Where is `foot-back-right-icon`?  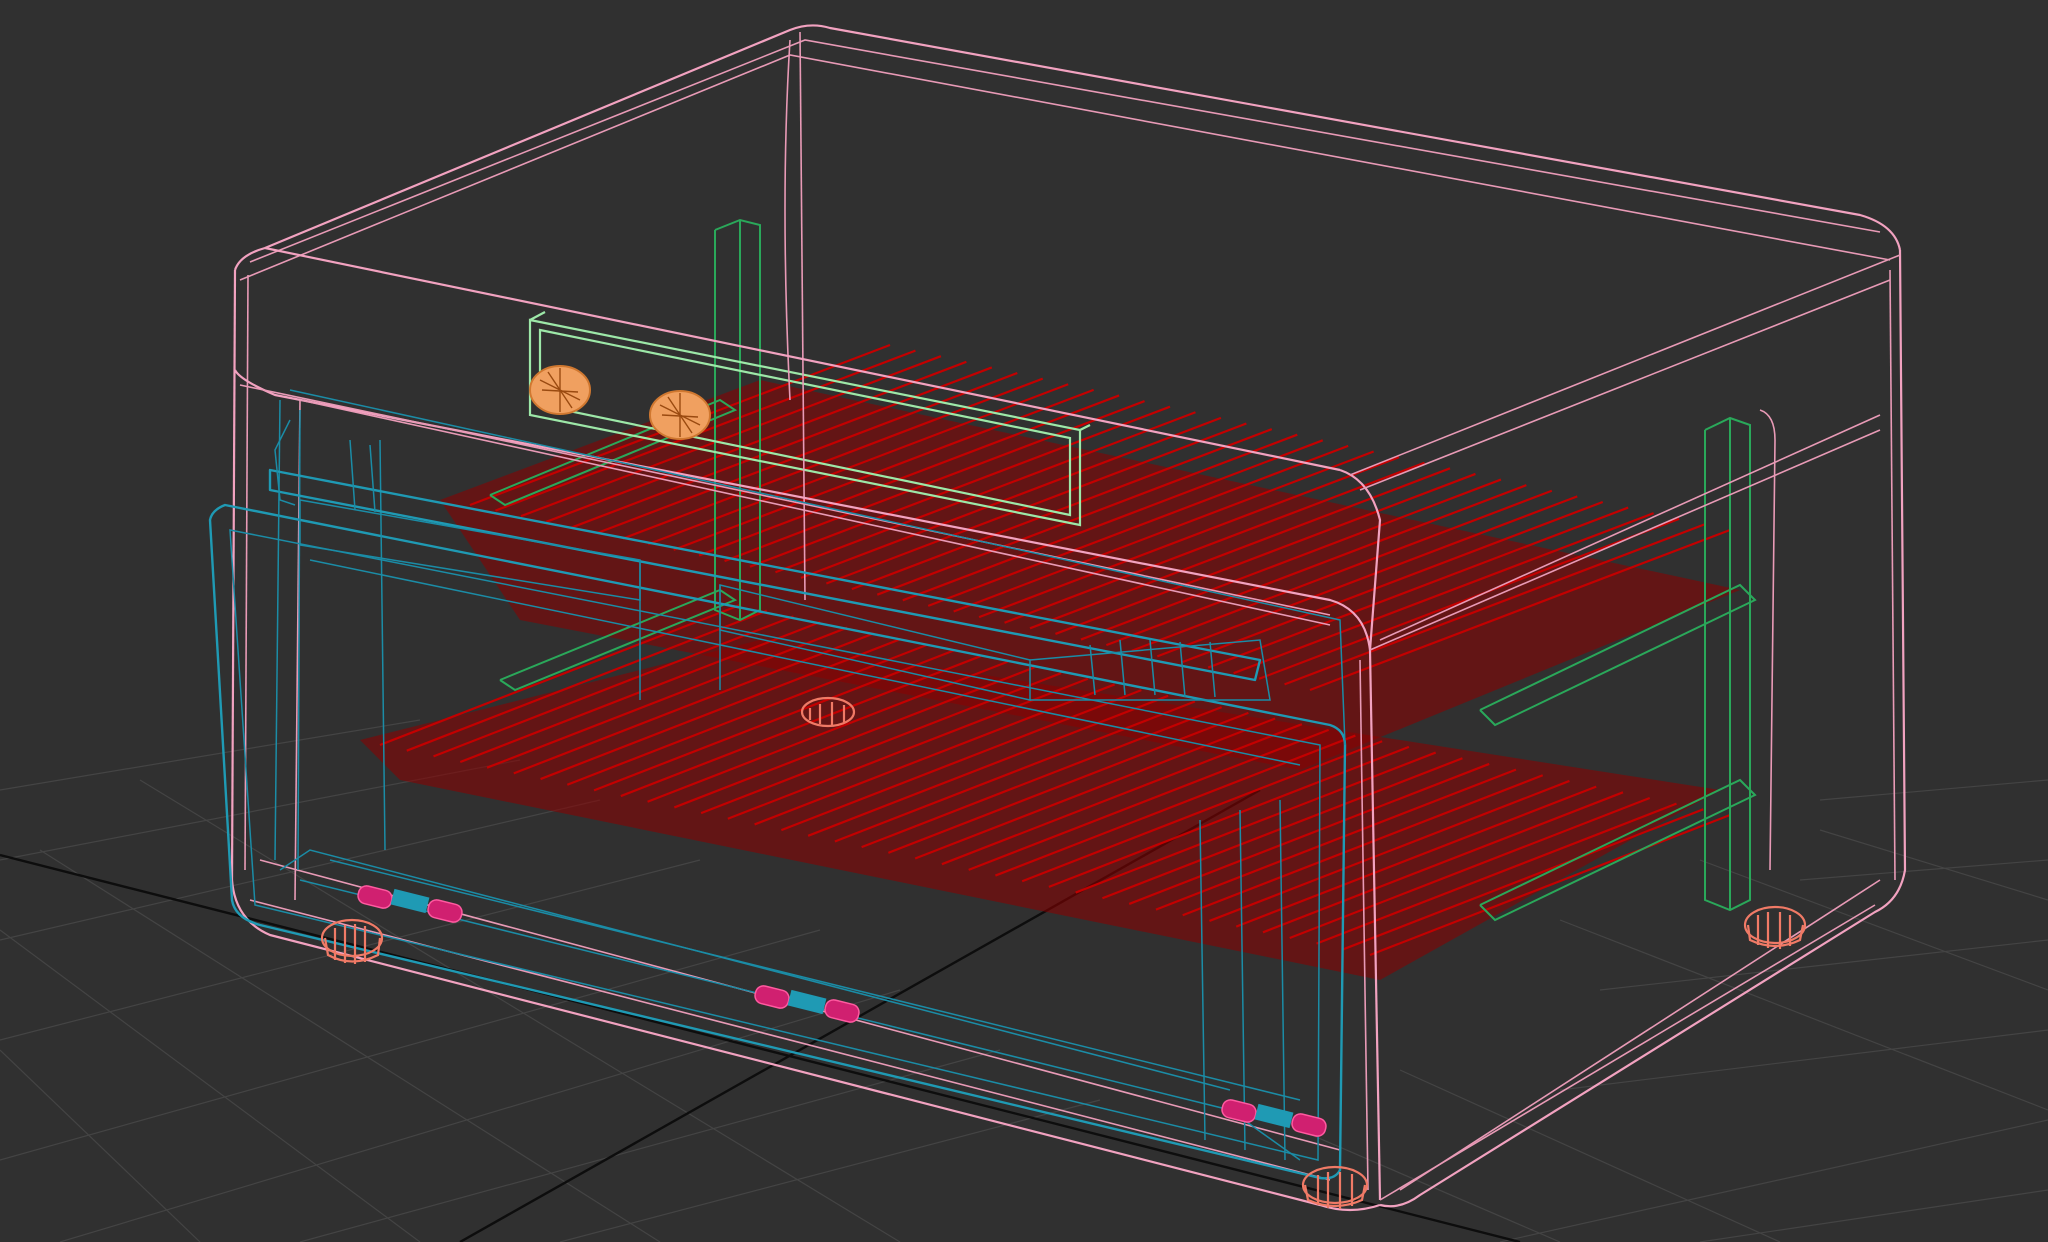
foot-back-right-icon is located at coordinates (1775, 927).